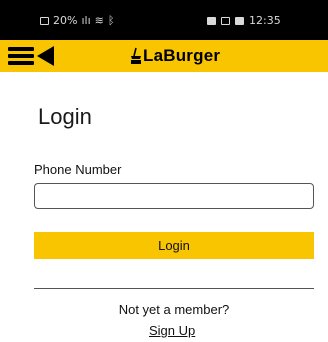  I want to click on signup-link: Sign Up, so click(172, 330).